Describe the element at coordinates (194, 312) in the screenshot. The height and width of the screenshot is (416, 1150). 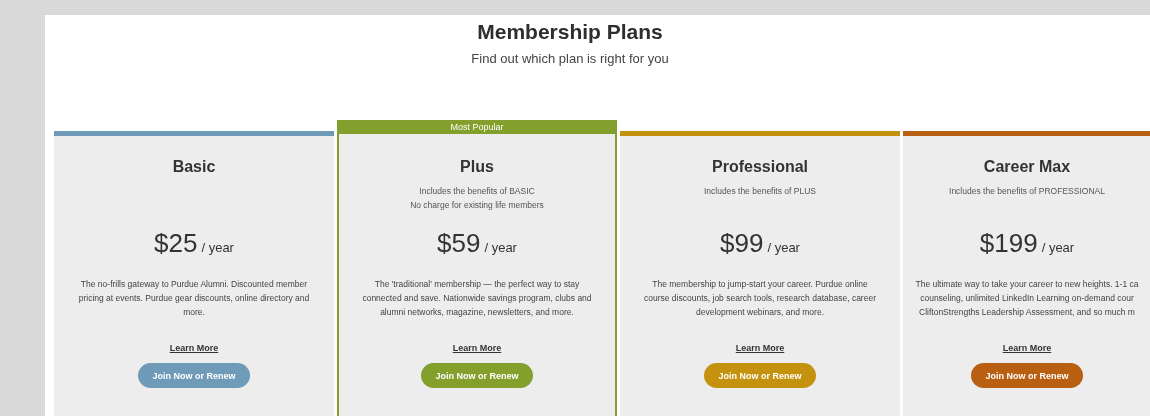
I see `plan-description: more.` at that location.